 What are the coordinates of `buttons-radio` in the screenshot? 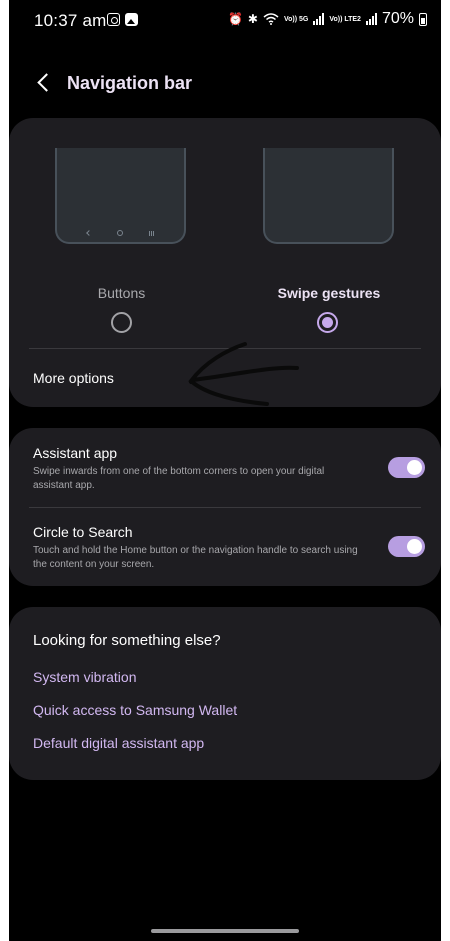 It's located at (121, 322).